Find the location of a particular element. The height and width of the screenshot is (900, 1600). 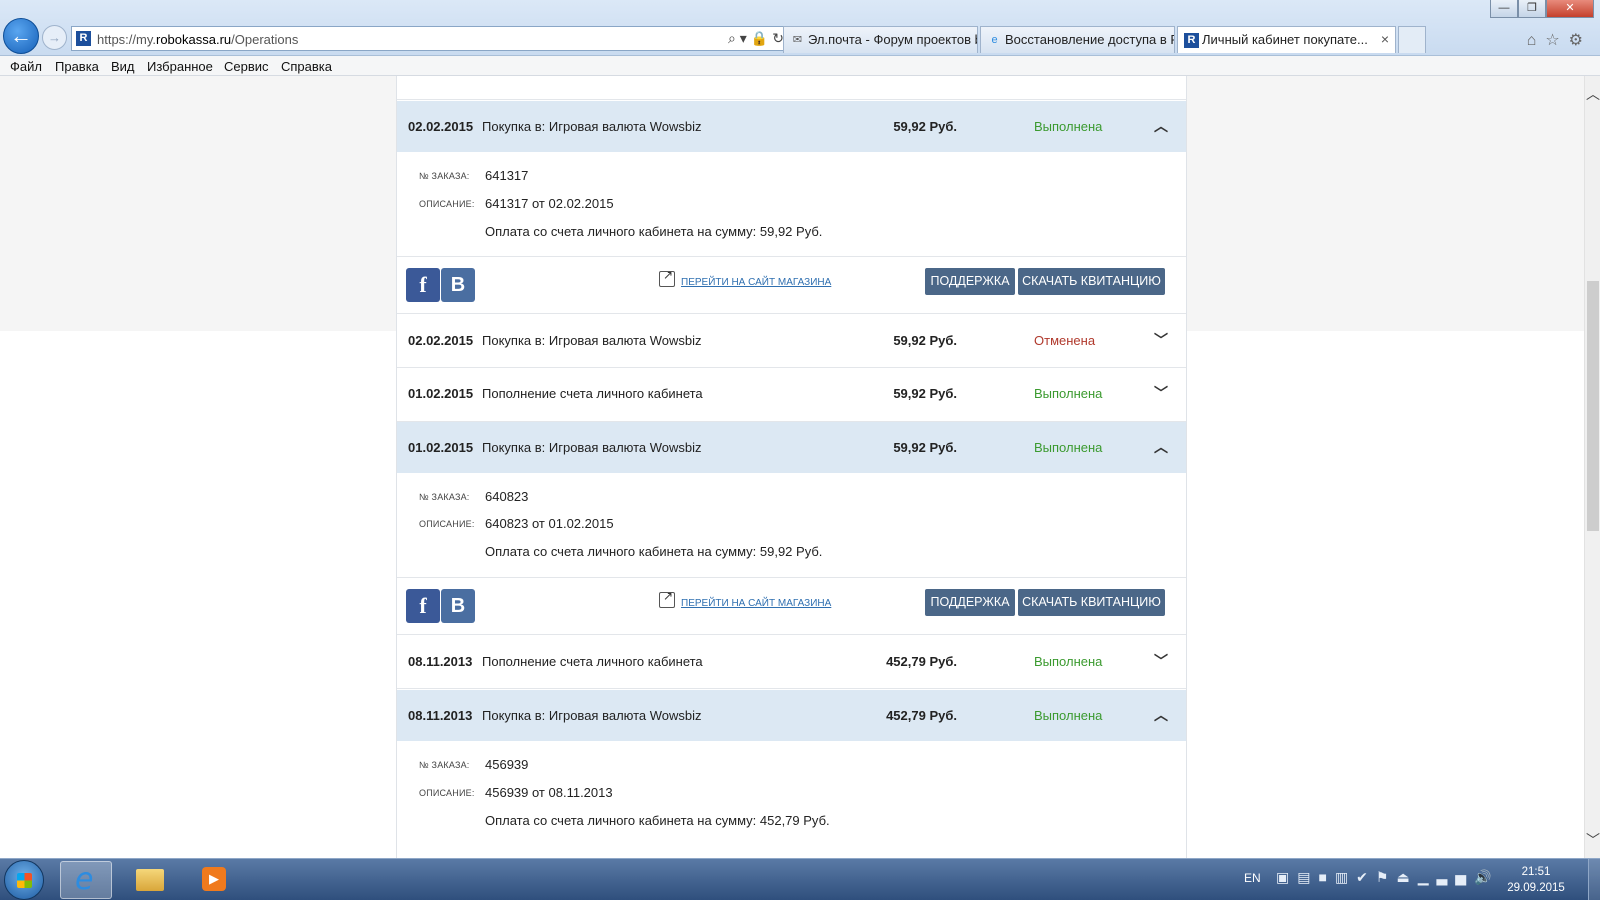

order-description-value: 641317 от 02.02.2015 is located at coordinates (549, 203).